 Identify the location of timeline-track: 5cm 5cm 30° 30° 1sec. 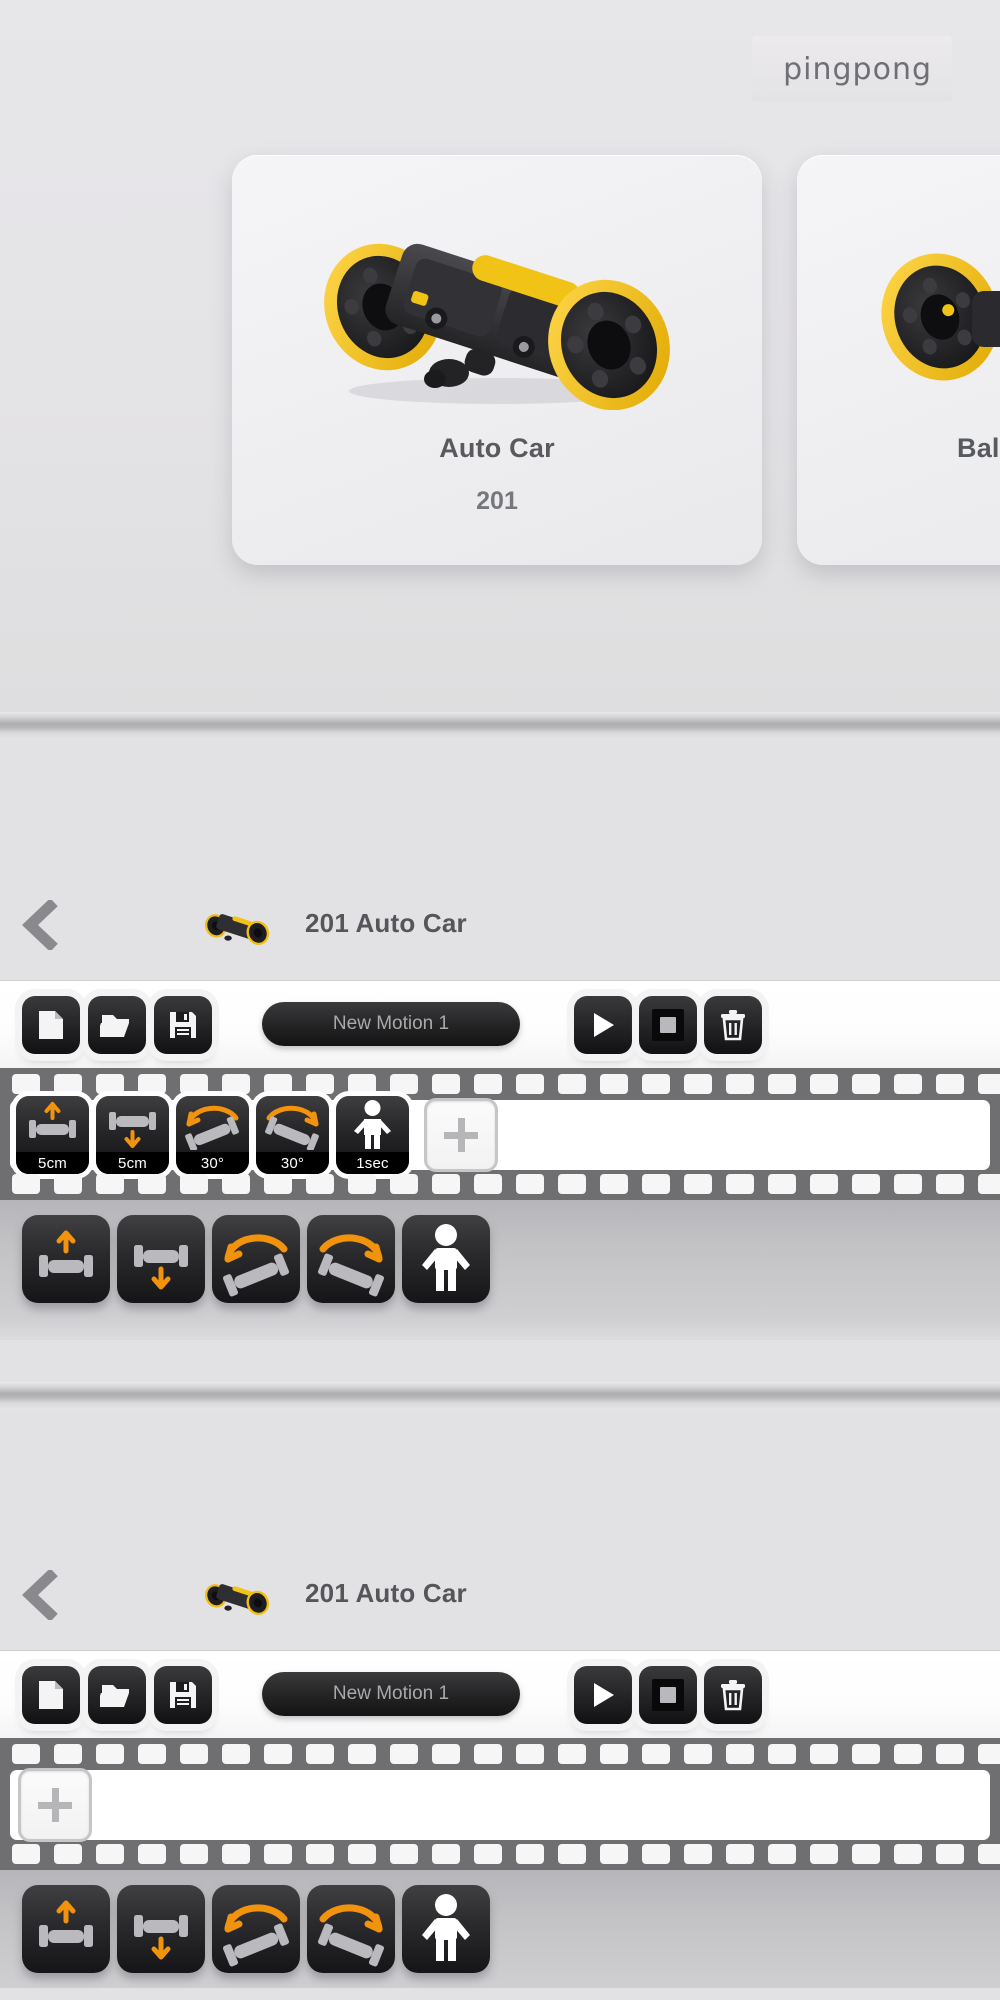
(500, 1135).